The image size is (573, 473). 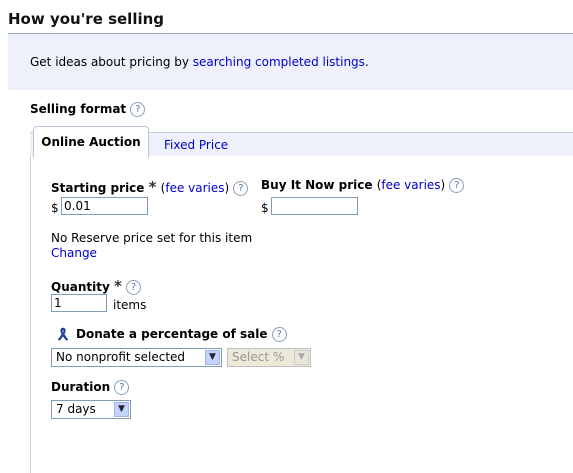 I want to click on quantity-input, so click(x=79, y=303).